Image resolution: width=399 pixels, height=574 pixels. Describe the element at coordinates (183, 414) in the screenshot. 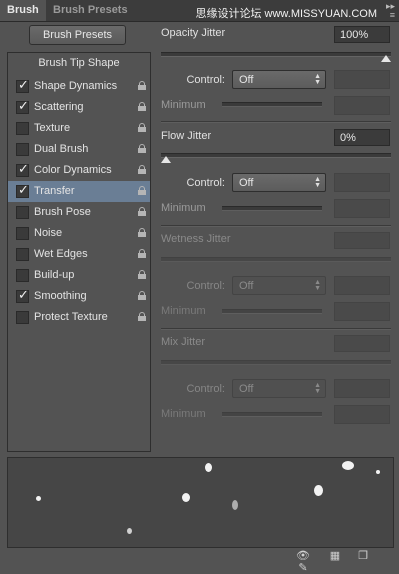

I see `mix-minimum-label: Minimum` at that location.